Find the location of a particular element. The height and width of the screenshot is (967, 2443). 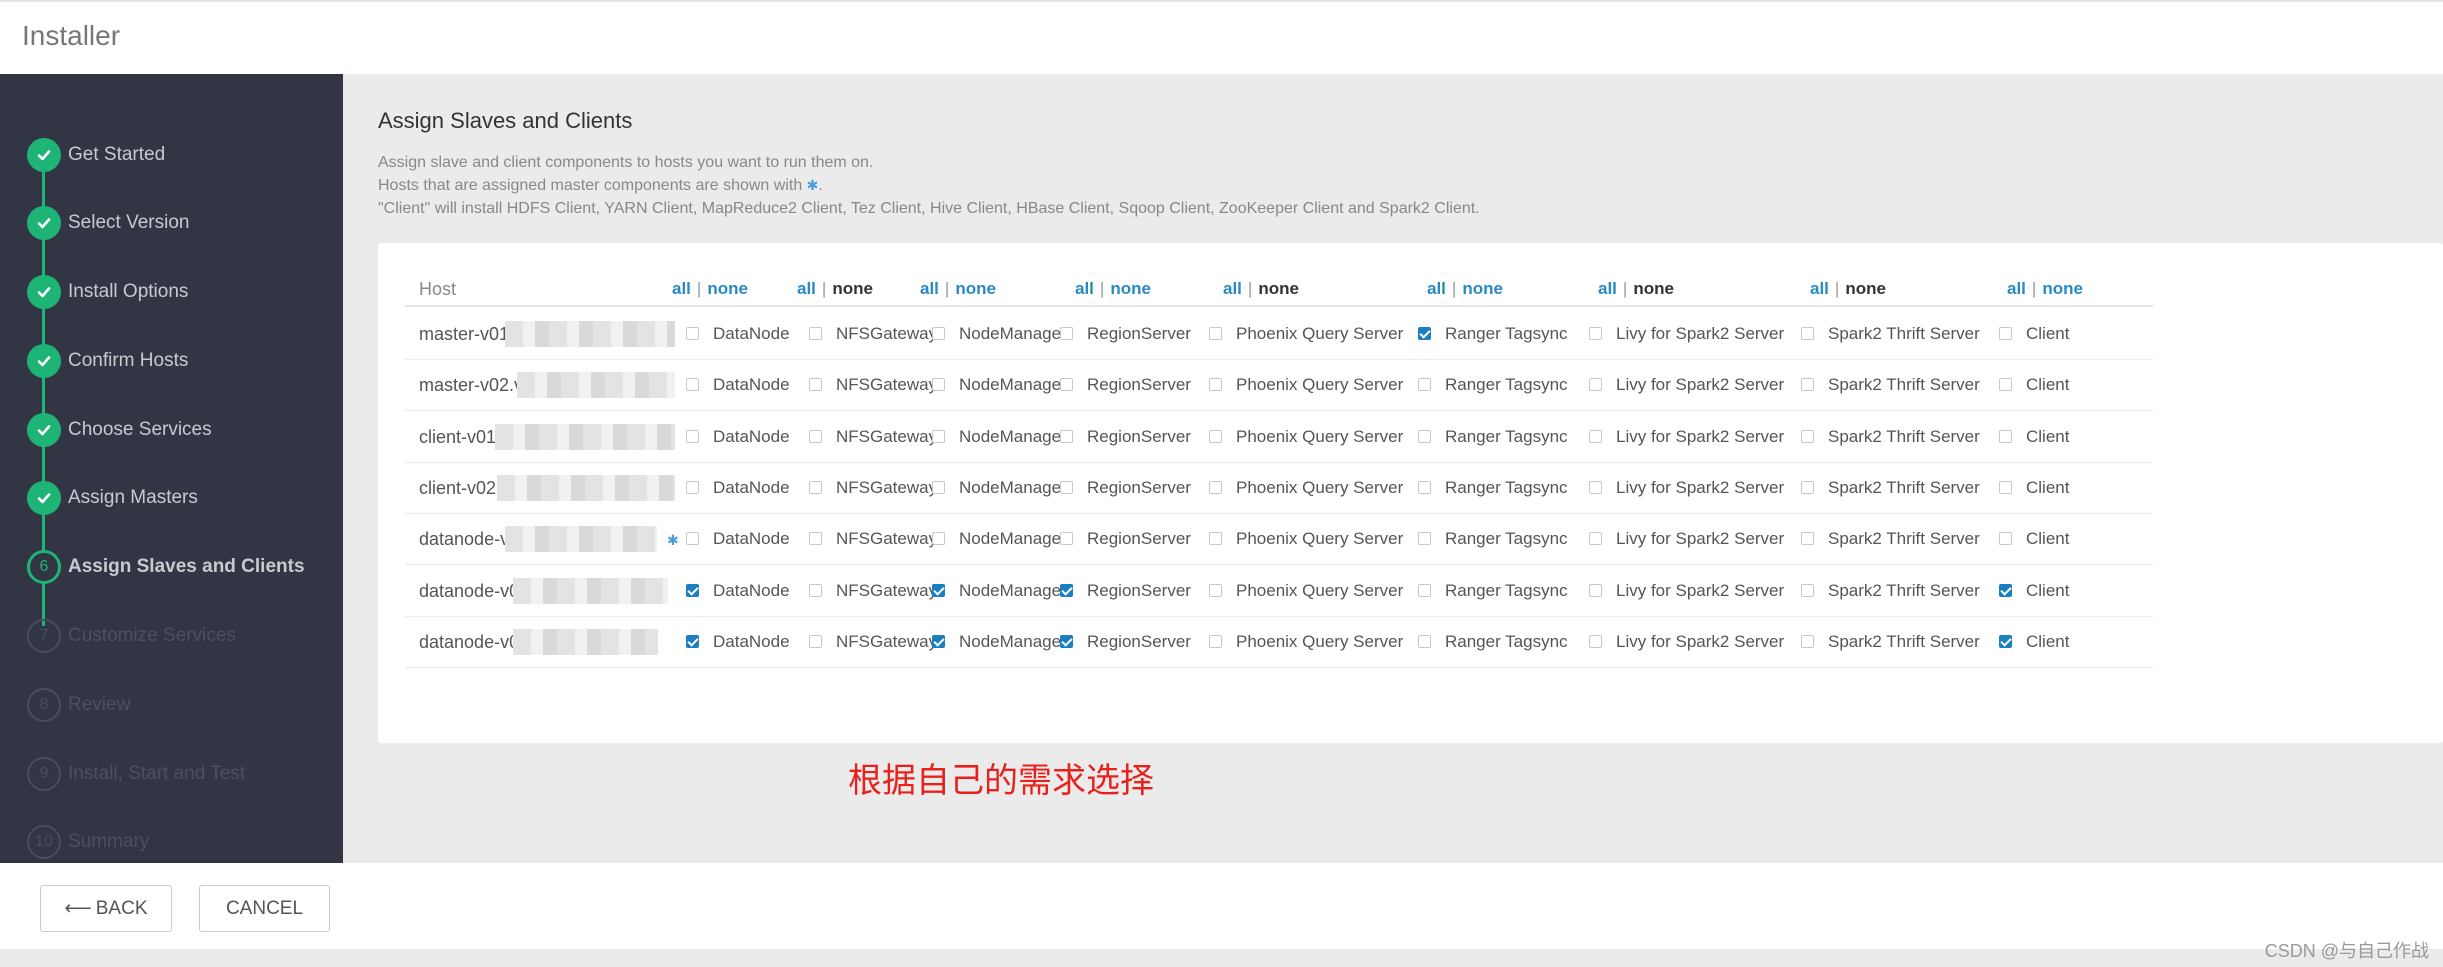

wizard-step-3: Install Options is located at coordinates (182, 292).